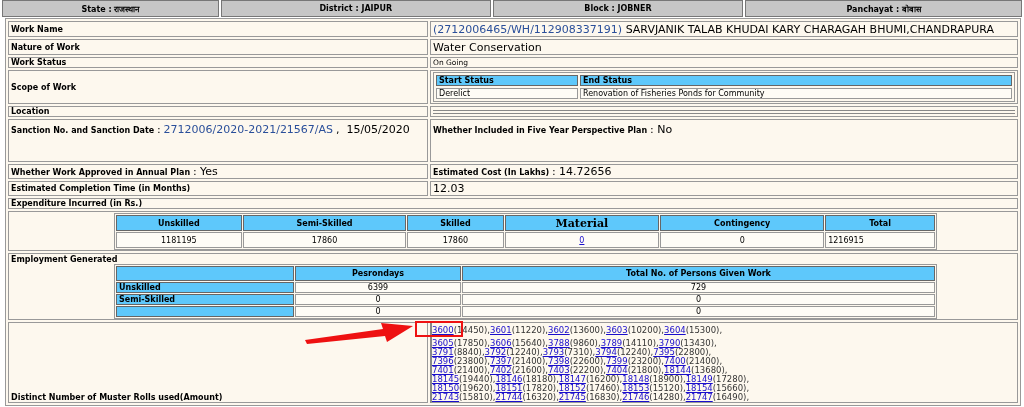 The width and height of the screenshot is (1024, 407). What do you see at coordinates (501, 370) in the screenshot?
I see `muster-roll-link: 7402` at bounding box center [501, 370].